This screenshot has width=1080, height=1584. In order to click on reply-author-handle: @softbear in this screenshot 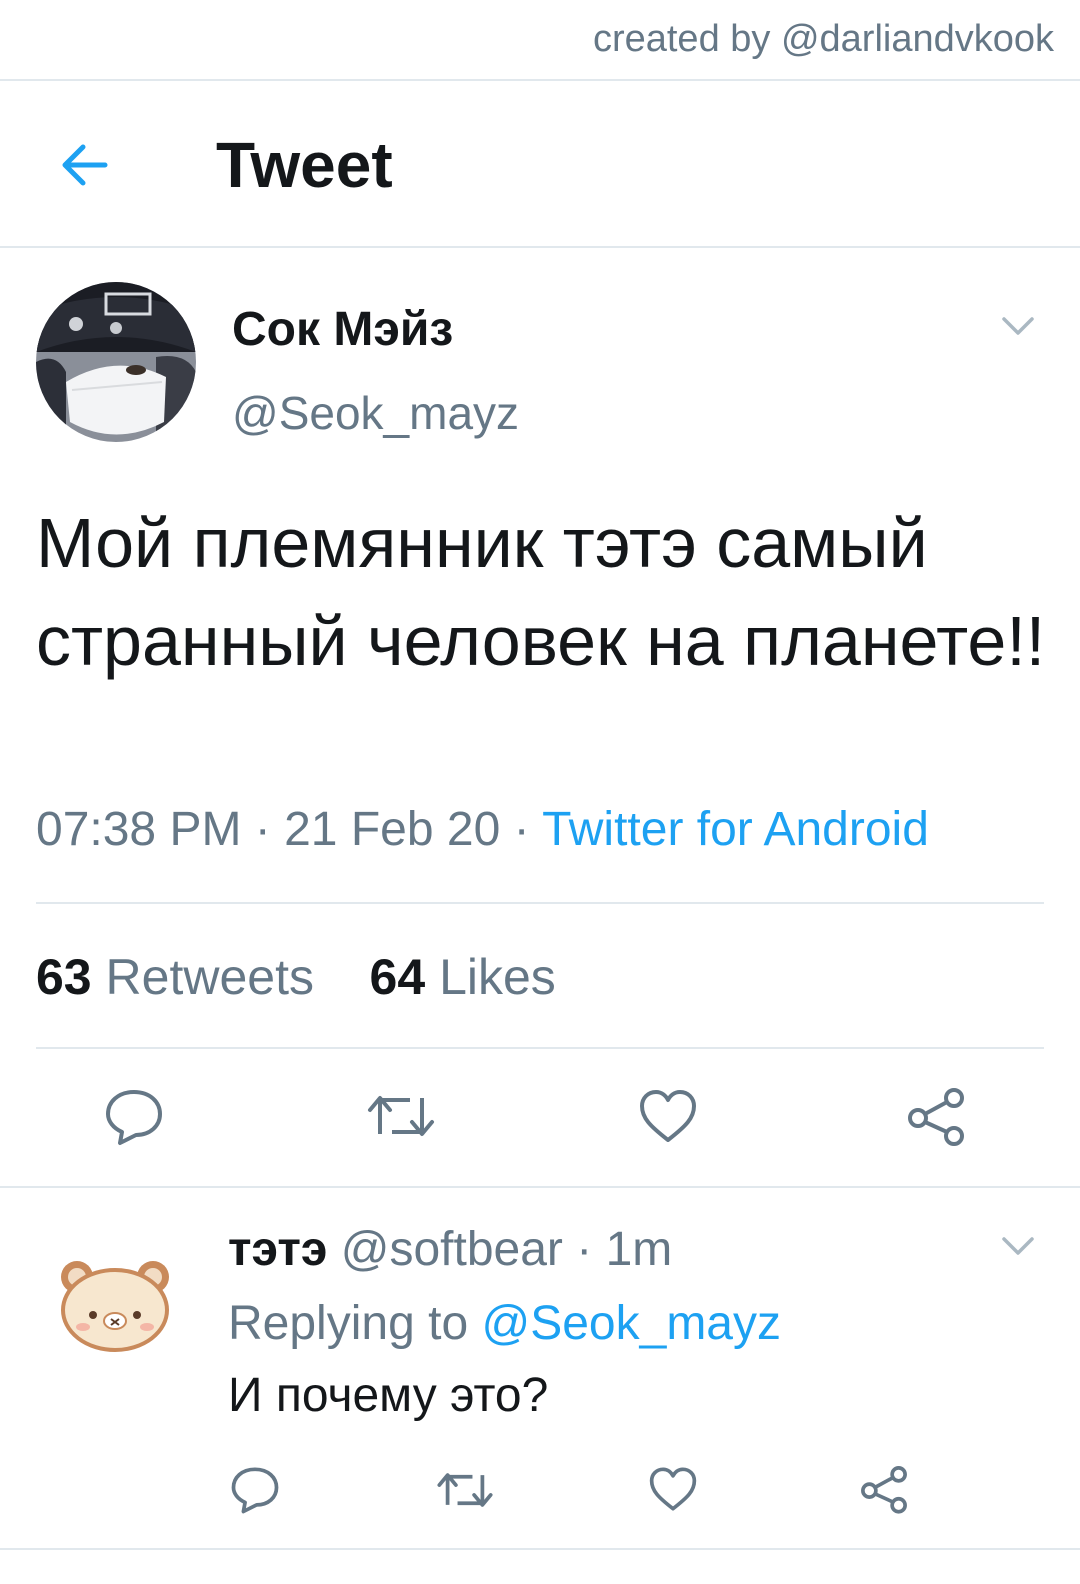, I will do `click(452, 1249)`.